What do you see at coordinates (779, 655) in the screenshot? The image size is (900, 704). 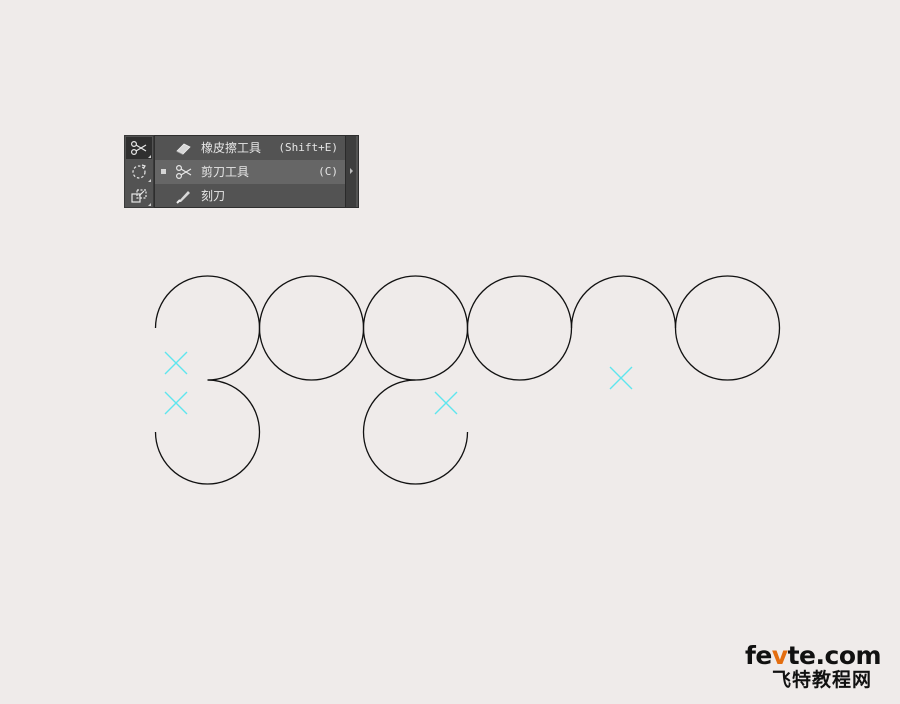 I see `watermark-domain-accent: v` at bounding box center [779, 655].